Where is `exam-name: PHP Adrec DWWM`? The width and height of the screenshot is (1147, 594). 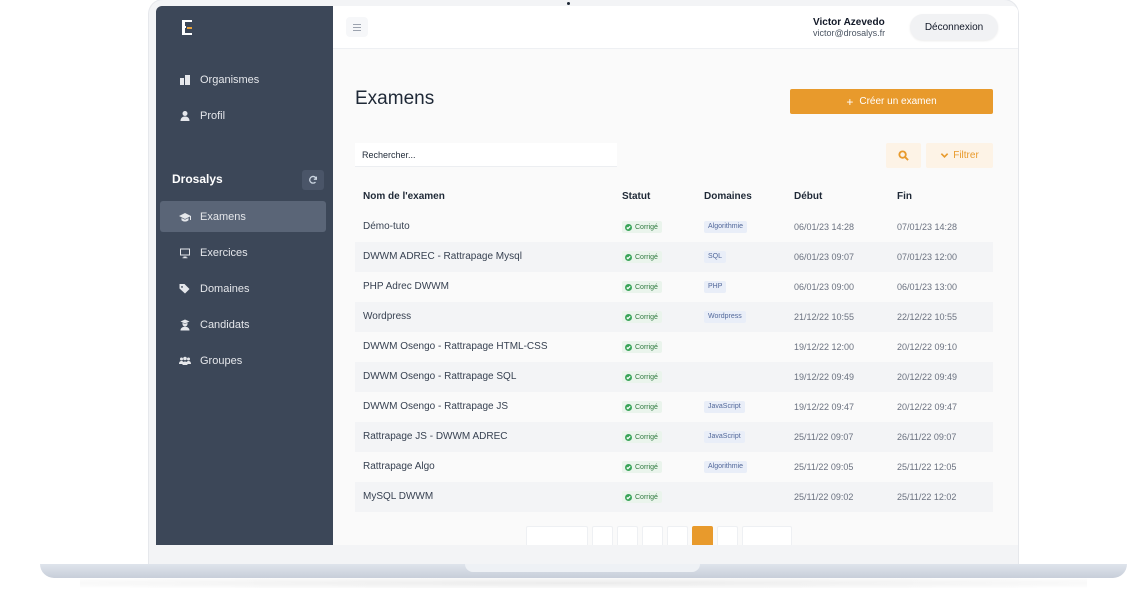 exam-name: PHP Adrec DWWM is located at coordinates (406, 286).